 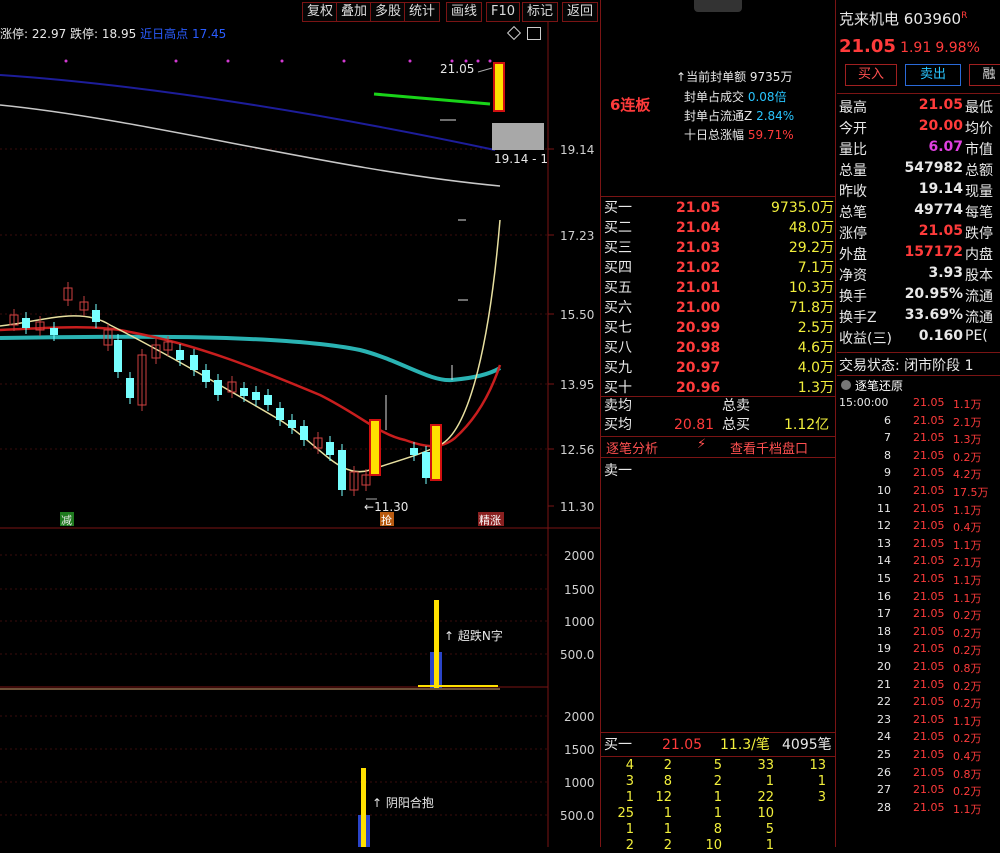 I want to click on stat-value: 6.07, so click(x=945, y=147).